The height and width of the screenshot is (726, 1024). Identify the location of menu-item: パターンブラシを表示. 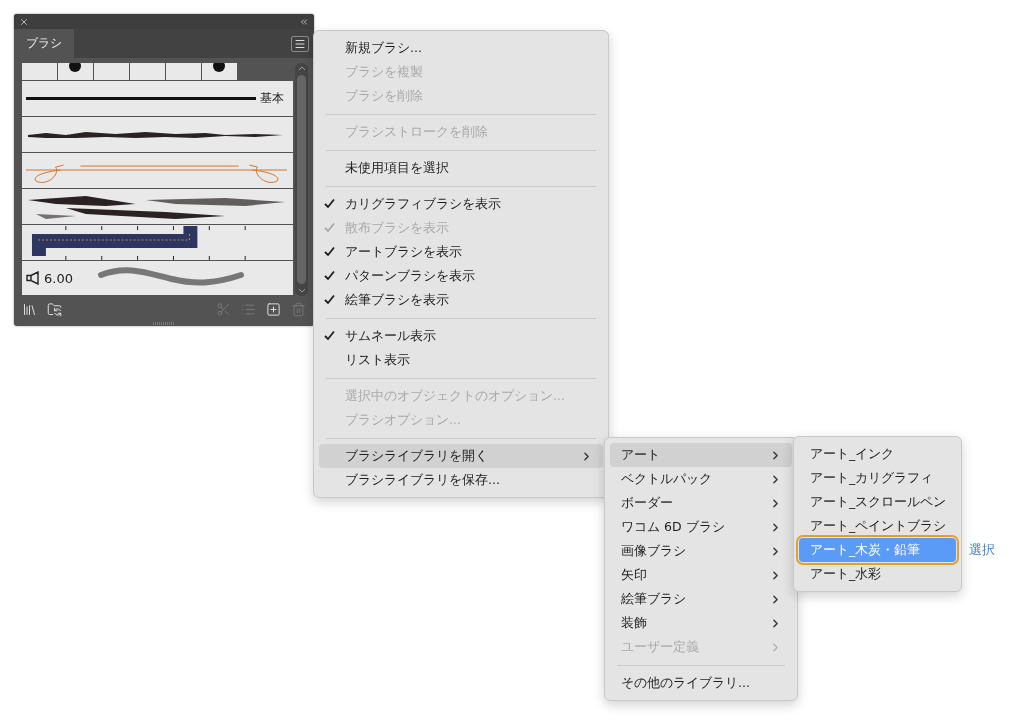
(461, 276).